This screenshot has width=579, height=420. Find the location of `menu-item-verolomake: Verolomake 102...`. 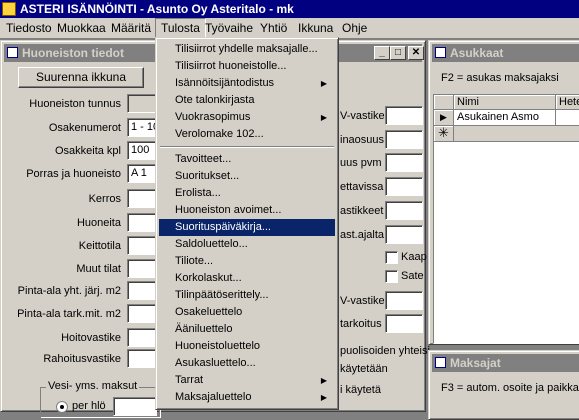

menu-item-verolomake: Verolomake 102... is located at coordinates (247, 134).